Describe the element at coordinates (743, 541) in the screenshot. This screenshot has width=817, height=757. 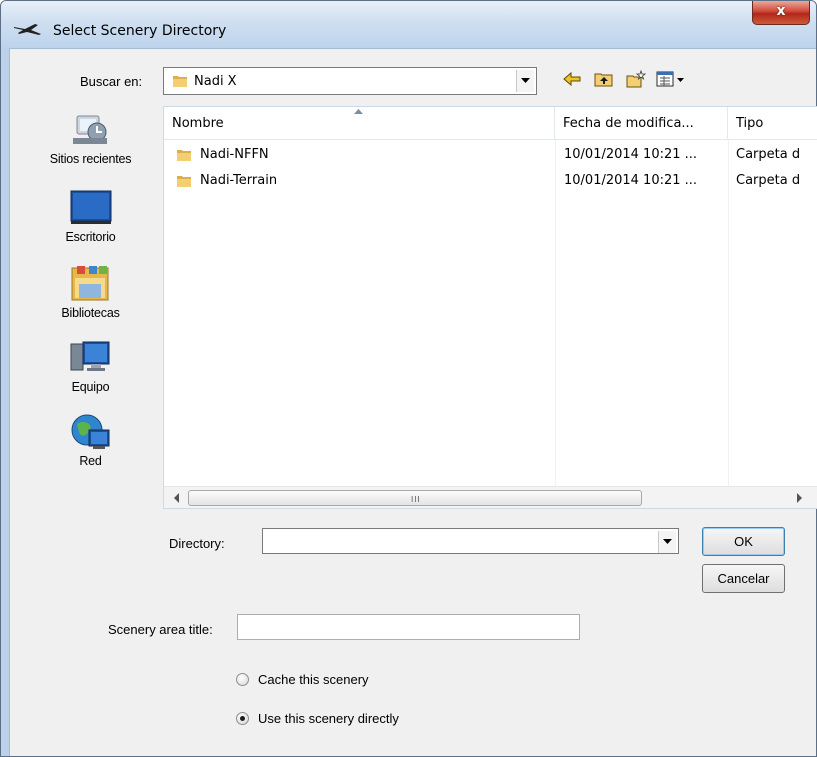
I see `ok-button: OK` at that location.